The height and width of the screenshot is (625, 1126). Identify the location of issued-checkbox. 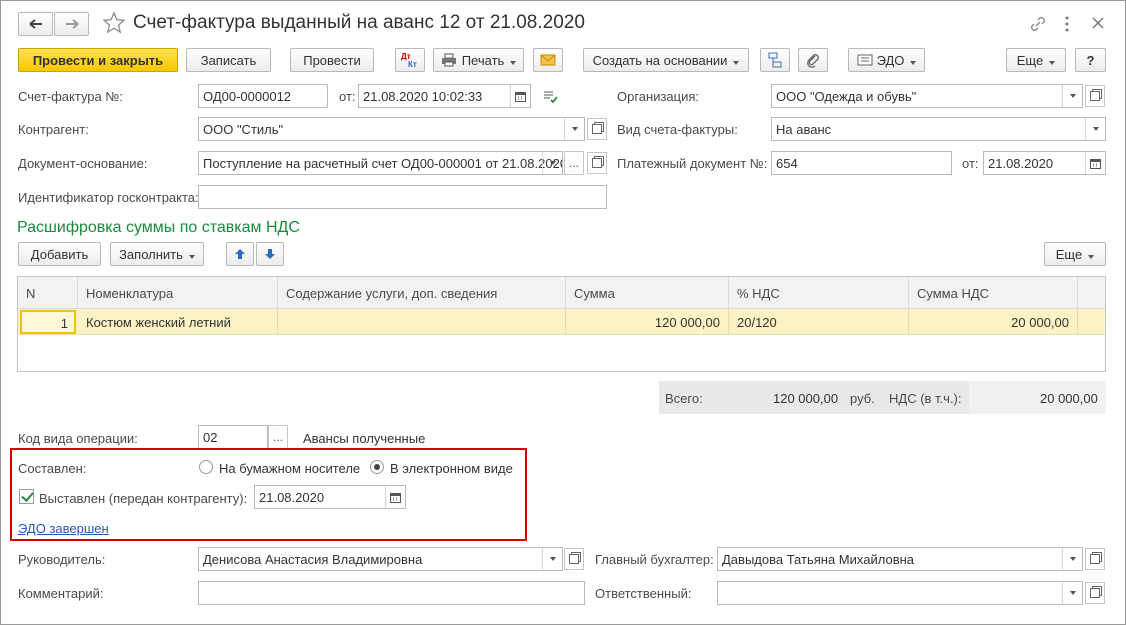
(26, 496).